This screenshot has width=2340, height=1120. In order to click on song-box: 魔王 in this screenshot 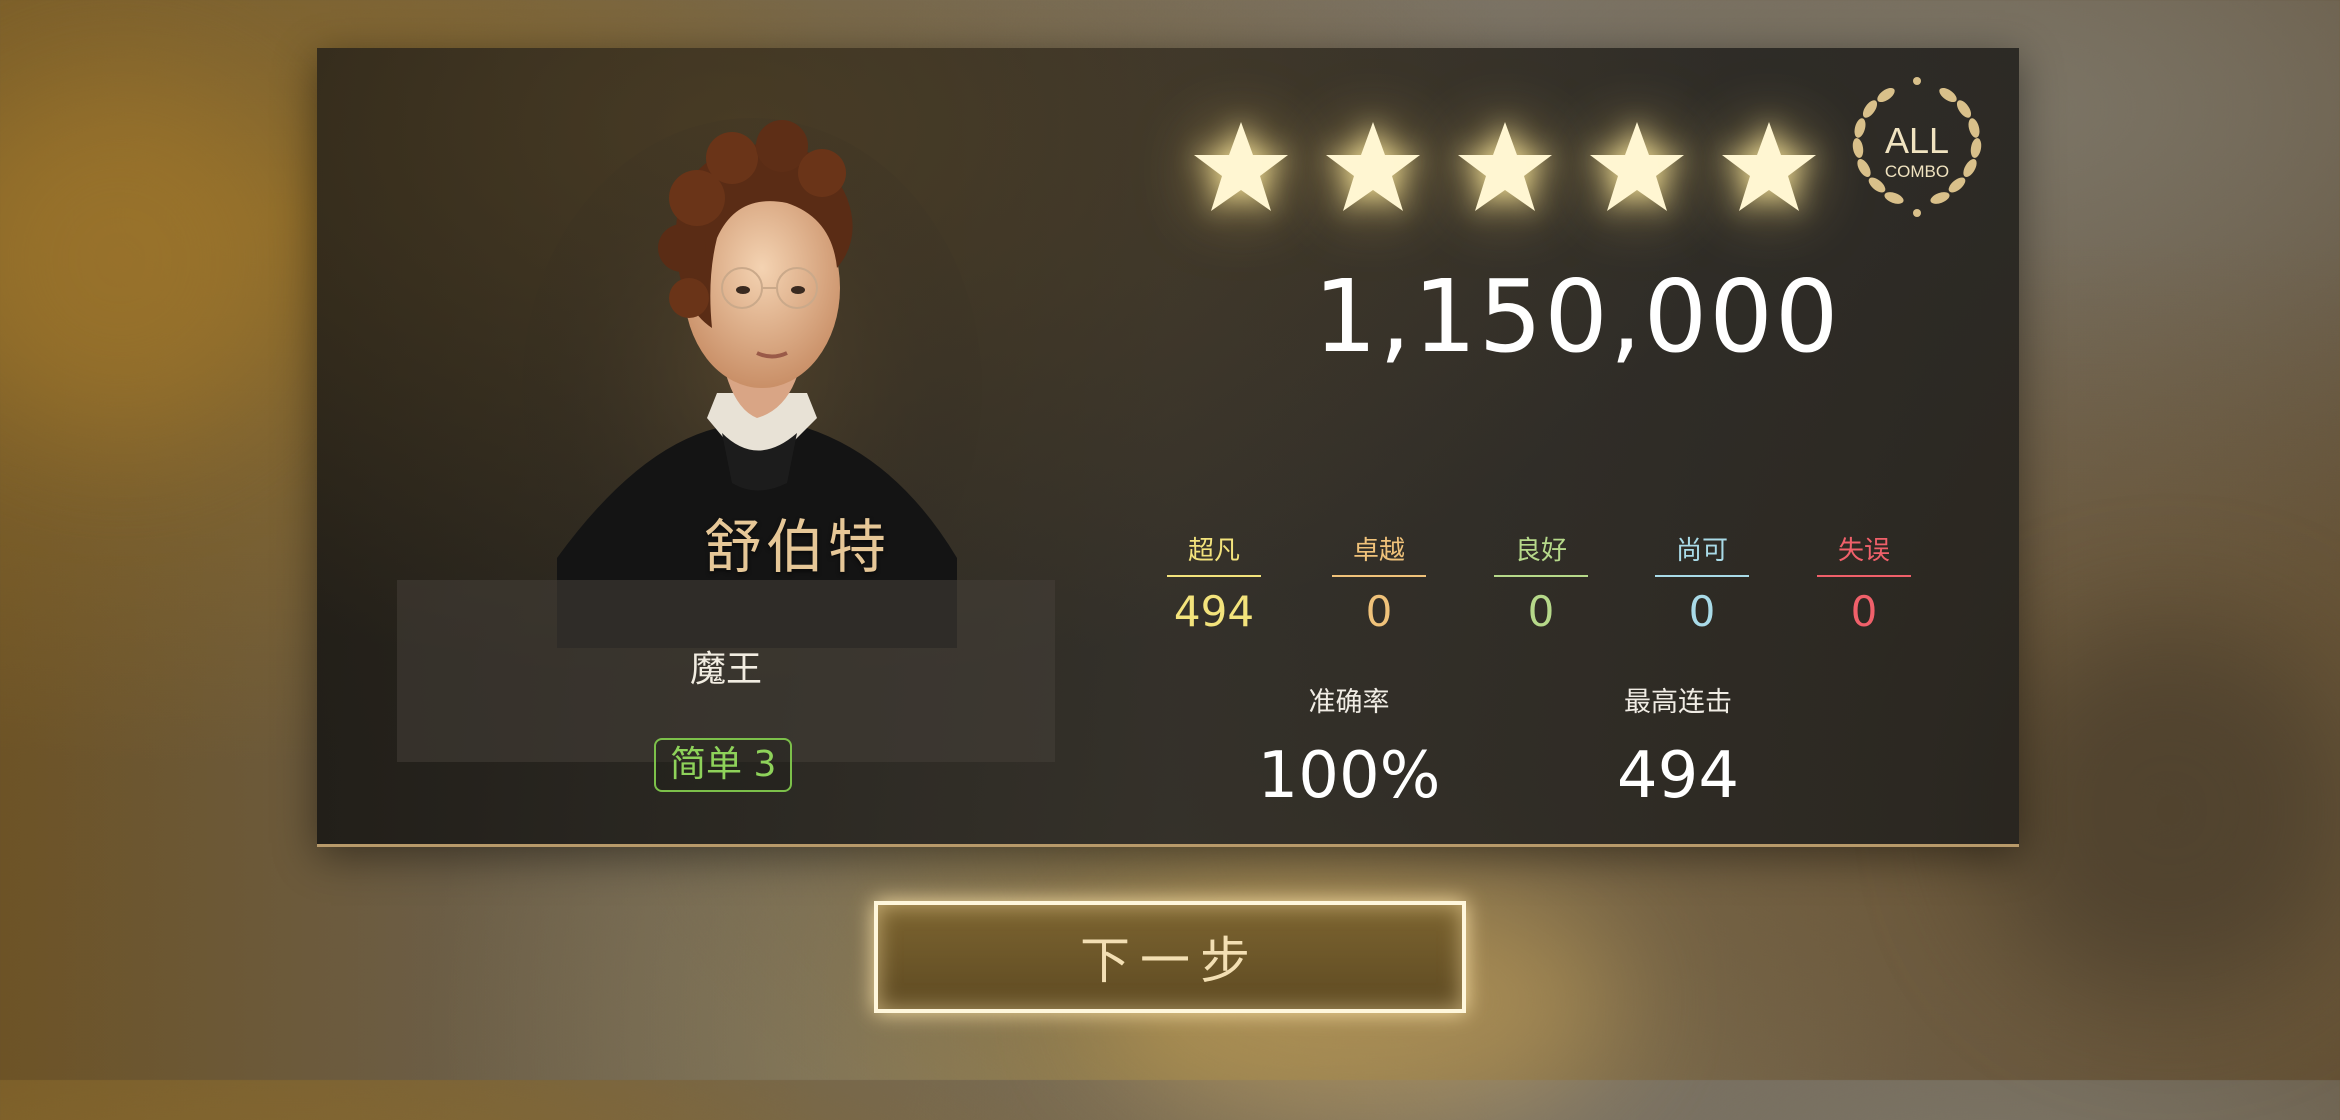, I will do `click(726, 671)`.